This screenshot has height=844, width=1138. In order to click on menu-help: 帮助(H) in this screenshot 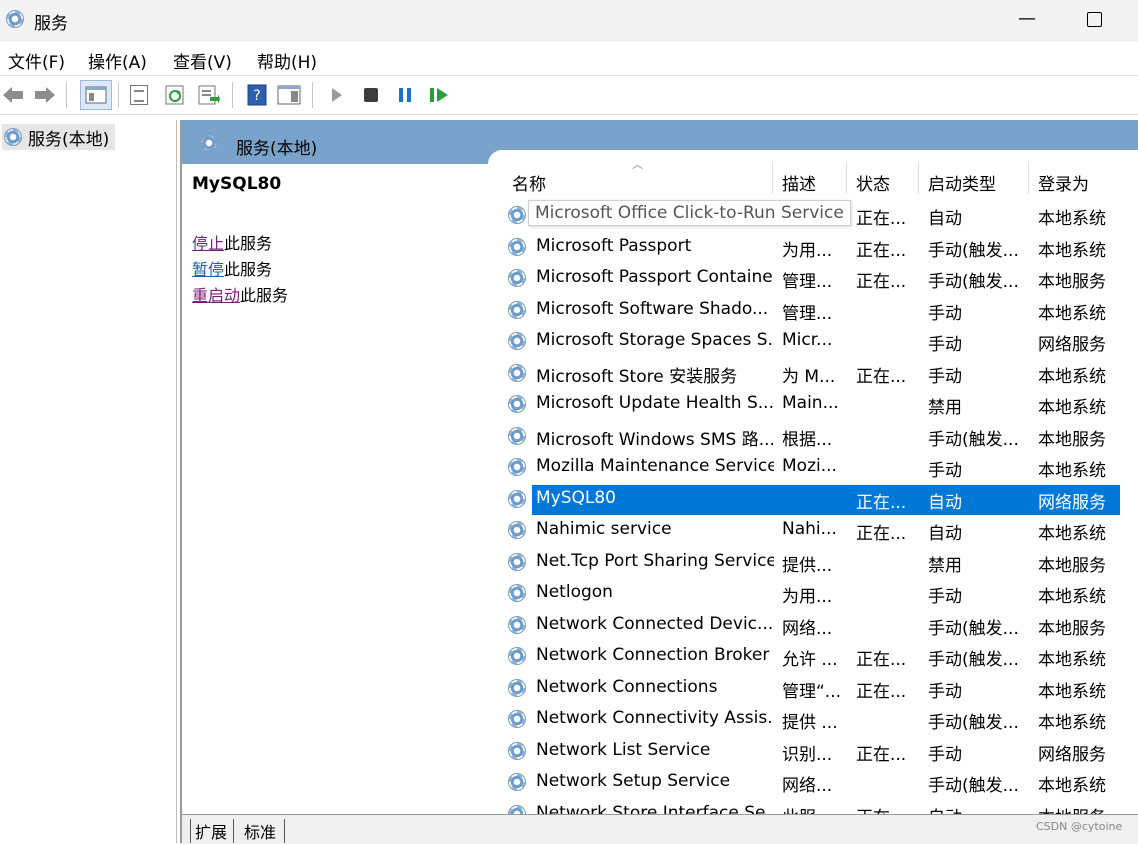, I will do `click(287, 60)`.